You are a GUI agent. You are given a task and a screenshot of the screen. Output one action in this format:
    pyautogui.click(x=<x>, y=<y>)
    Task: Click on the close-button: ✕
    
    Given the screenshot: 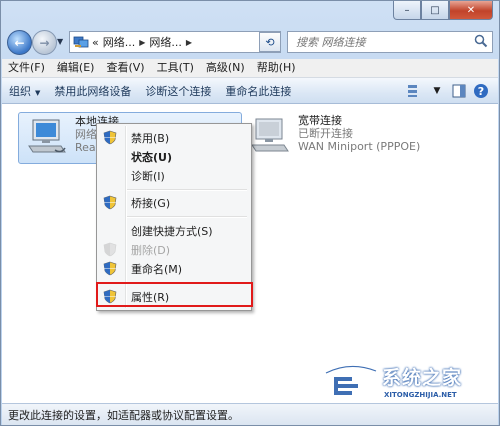 What is the action you would take?
    pyautogui.click(x=471, y=10)
    